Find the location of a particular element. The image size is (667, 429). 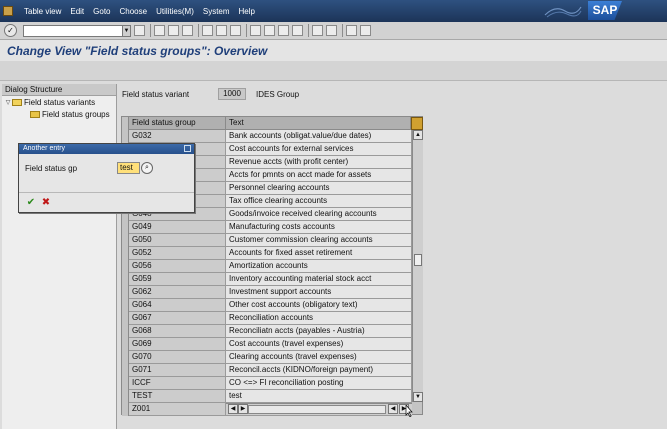

cell-field-status-group: G069 is located at coordinates (177, 344).